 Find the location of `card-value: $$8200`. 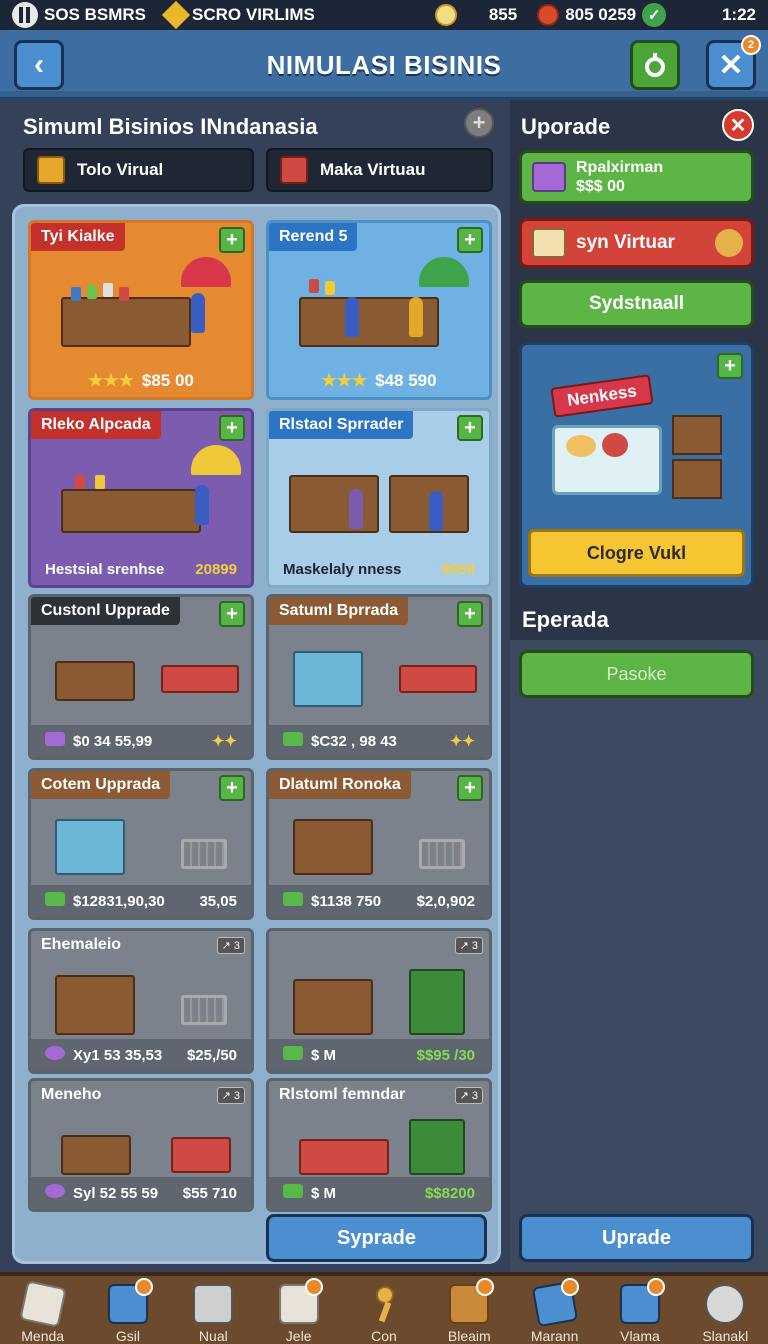

card-value: $$8200 is located at coordinates (449, 1193).